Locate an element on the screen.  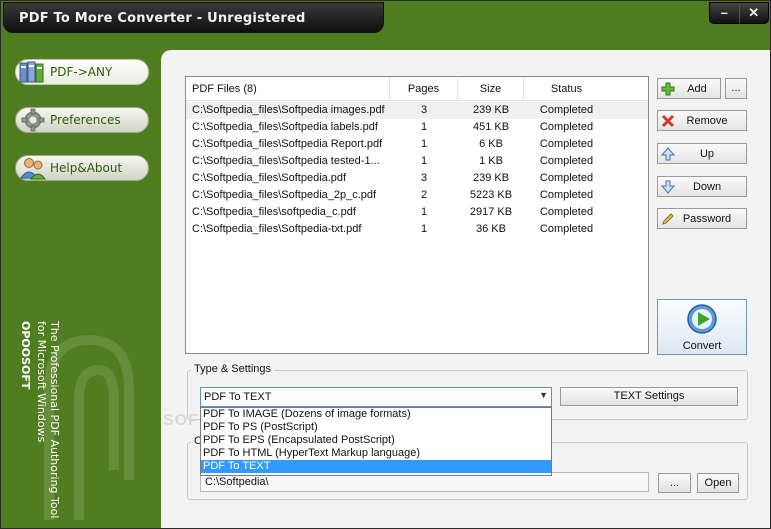
add-label: Add is located at coordinates (697, 88).